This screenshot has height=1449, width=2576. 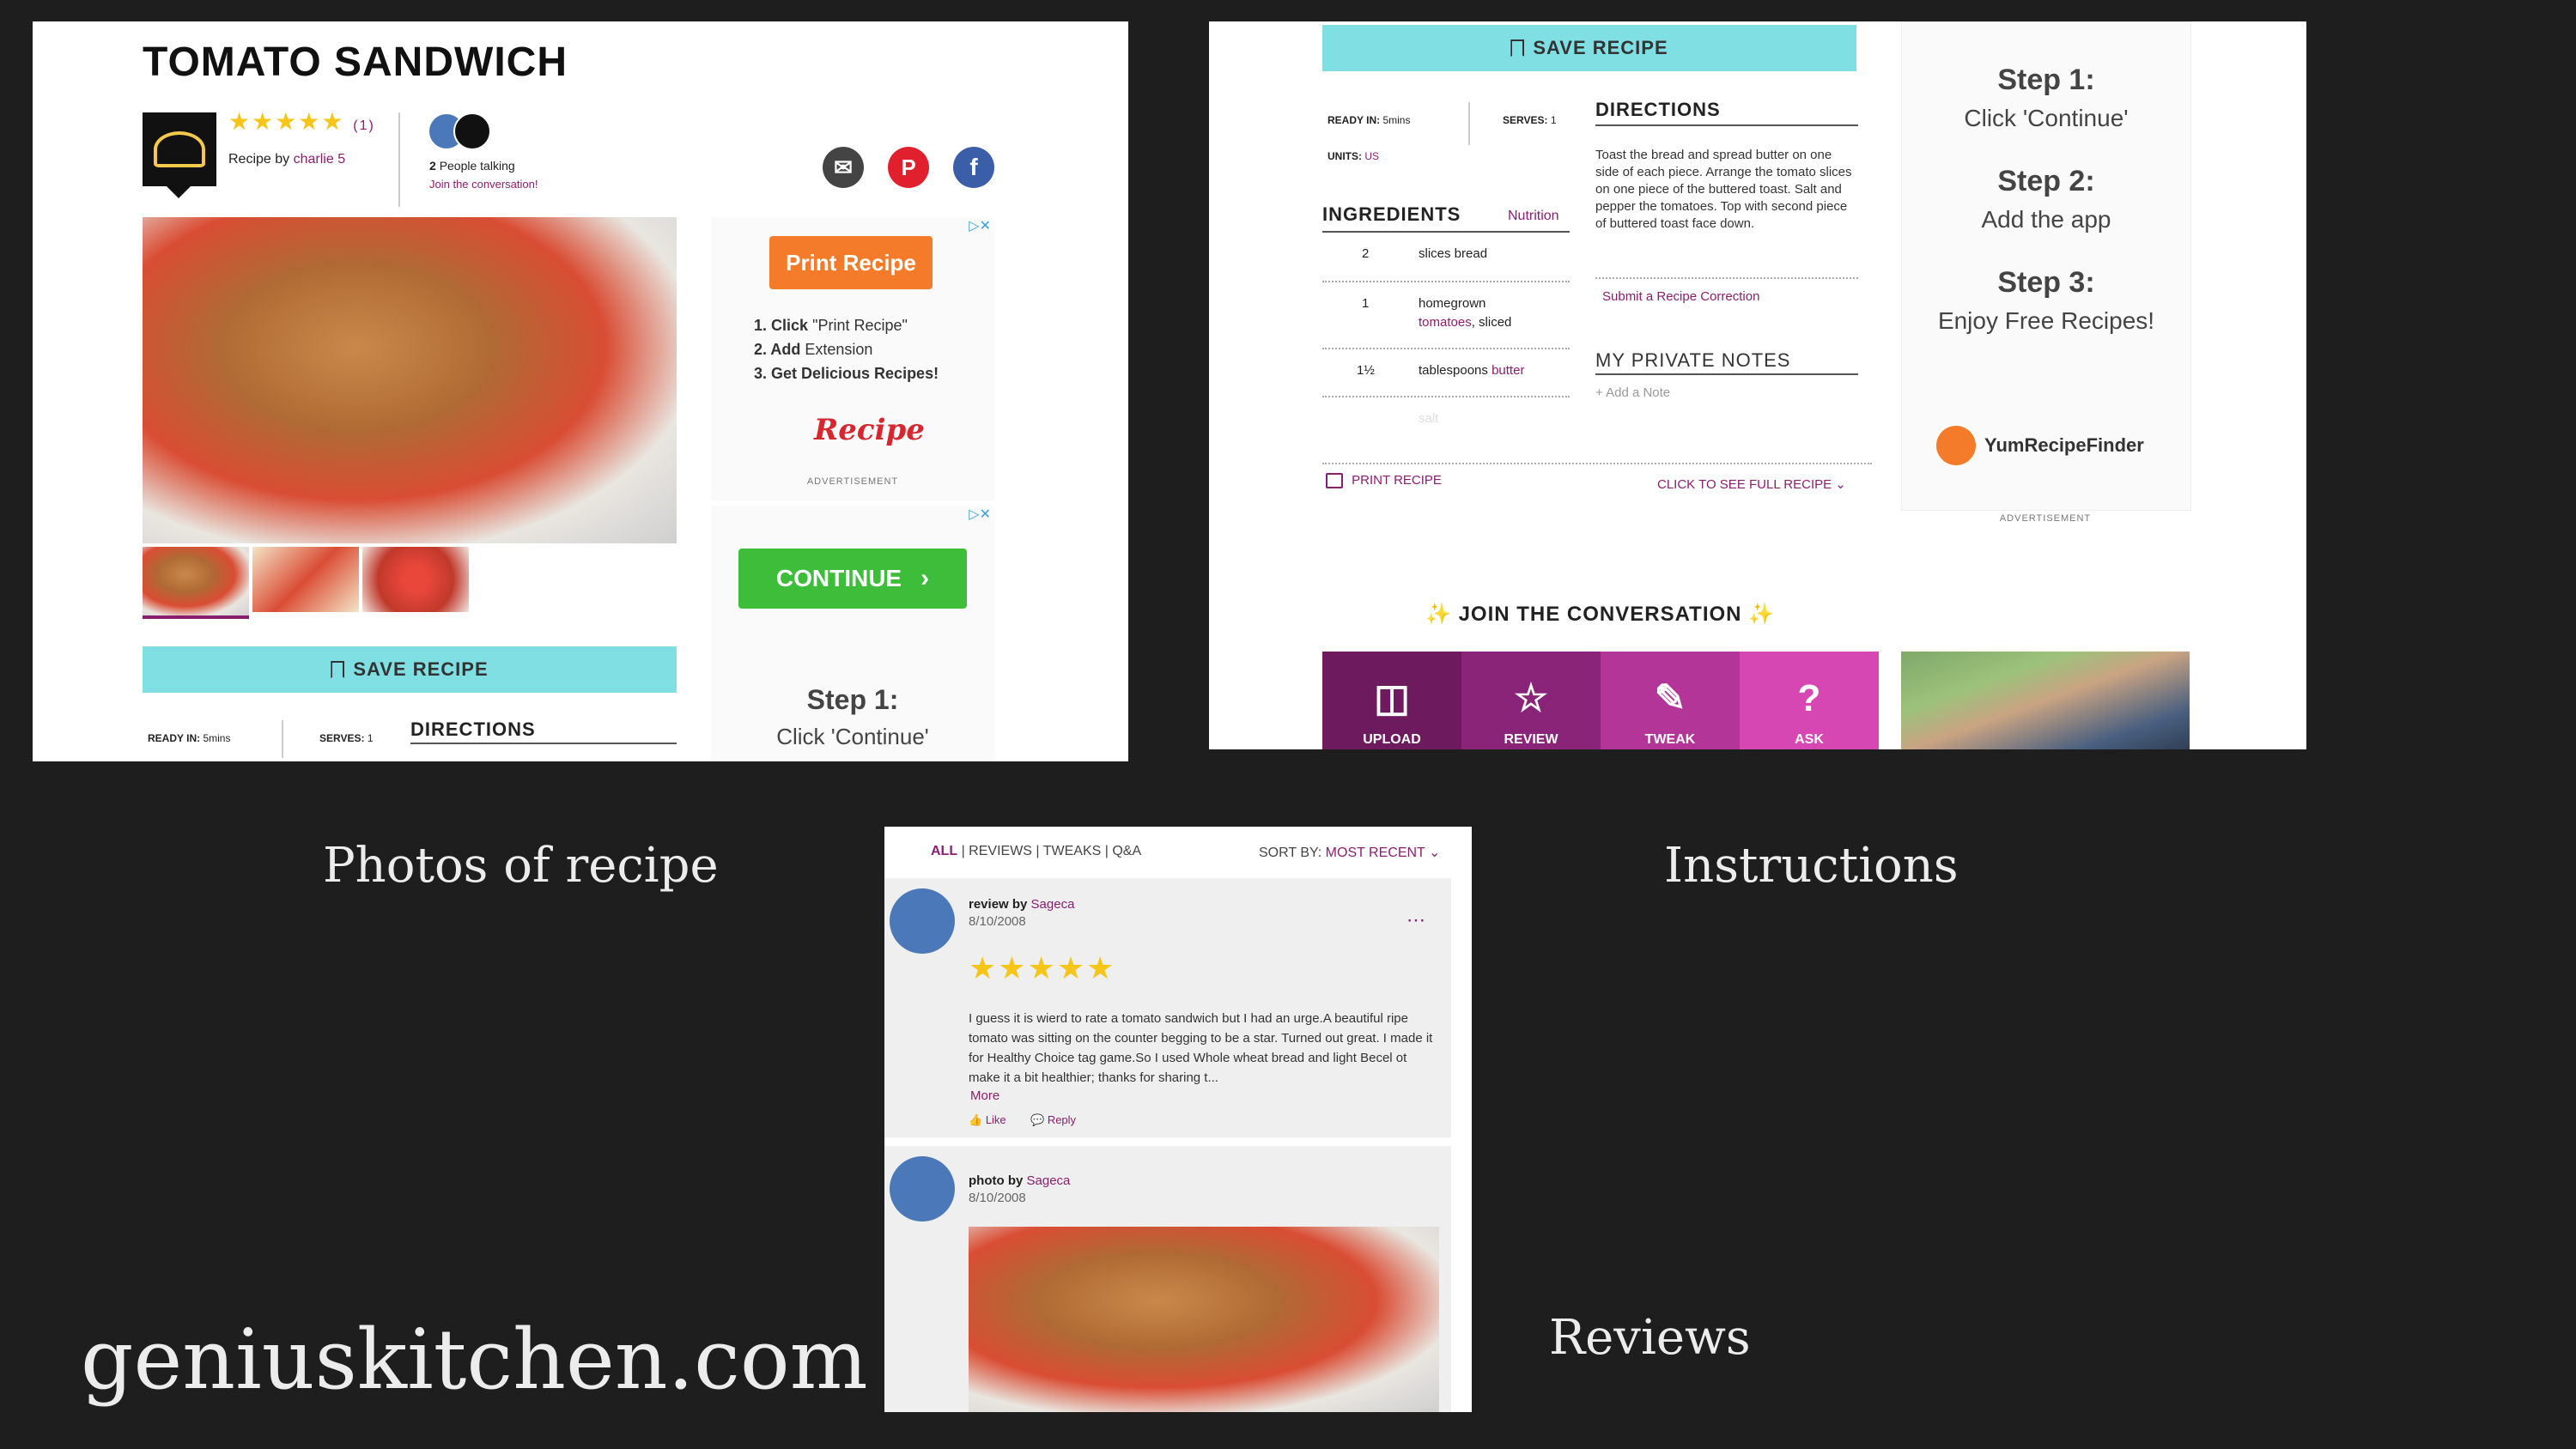 I want to click on filter-qa: Q&A, so click(x=1126, y=851).